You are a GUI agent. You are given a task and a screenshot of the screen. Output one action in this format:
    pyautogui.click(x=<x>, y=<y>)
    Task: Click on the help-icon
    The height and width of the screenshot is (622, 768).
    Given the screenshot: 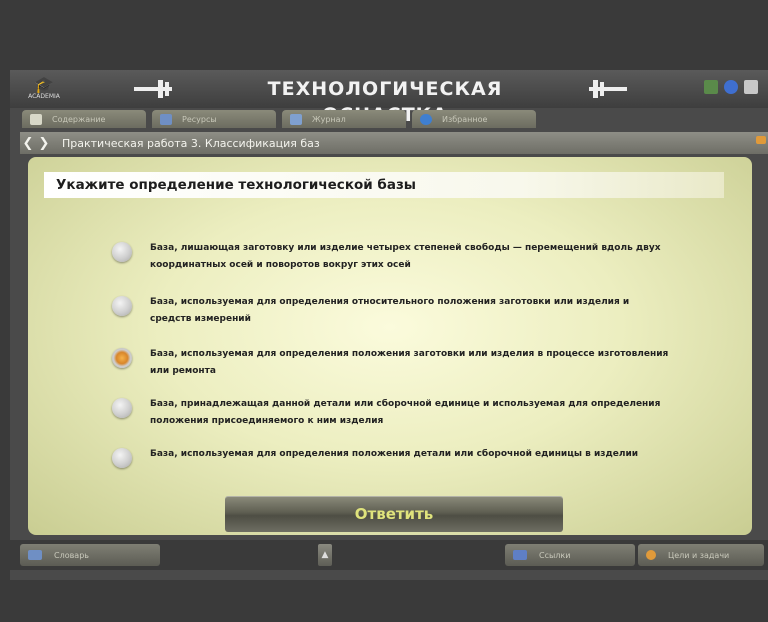 What is the action you would take?
    pyautogui.click(x=731, y=87)
    